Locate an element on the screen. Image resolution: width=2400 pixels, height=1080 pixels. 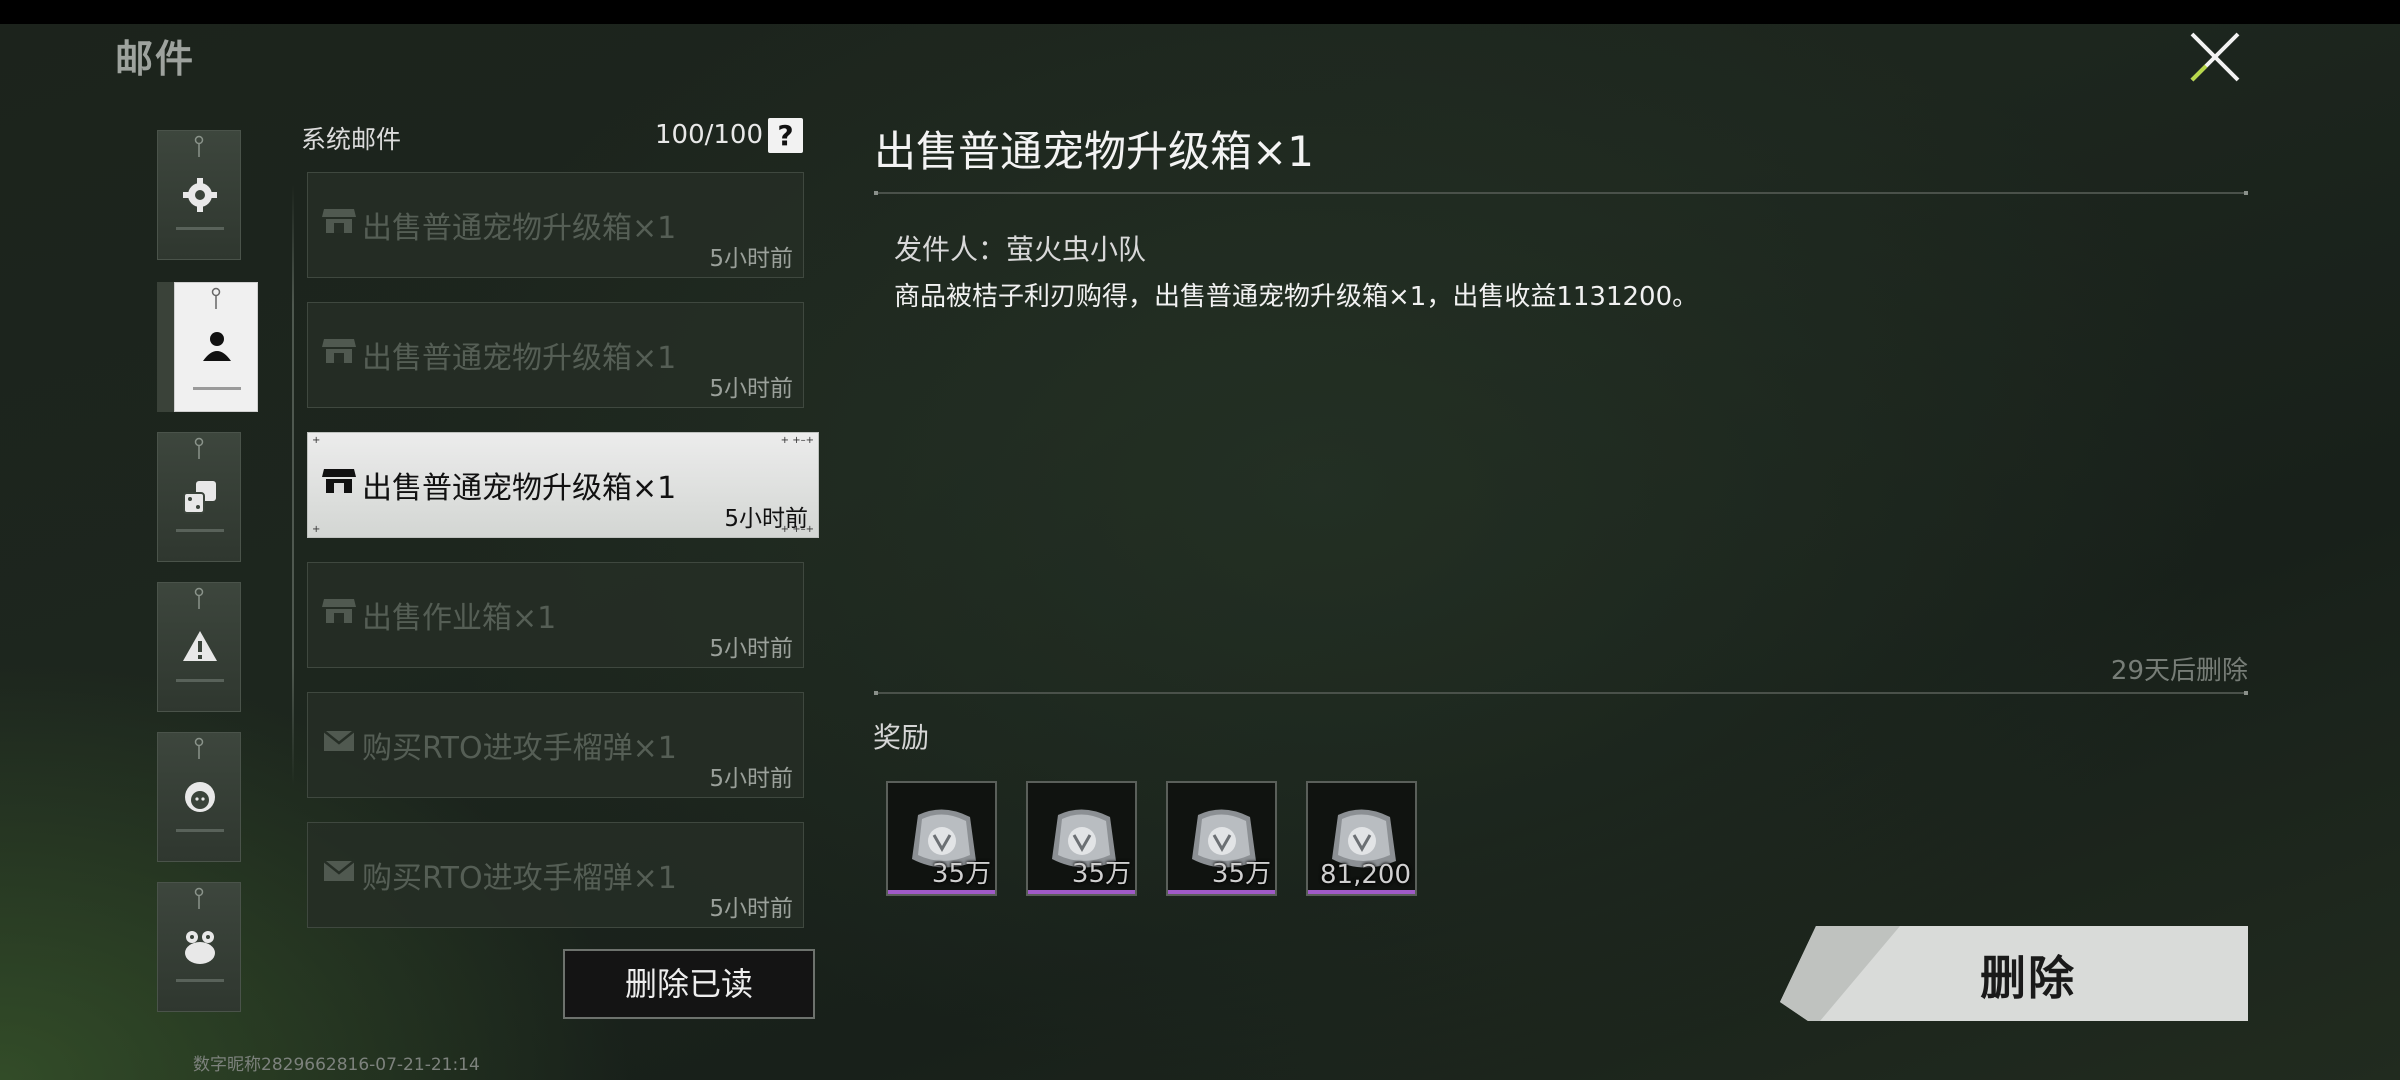
mail-detail-title: 出售普通宠物升级箱×1 is located at coordinates (1094, 151).